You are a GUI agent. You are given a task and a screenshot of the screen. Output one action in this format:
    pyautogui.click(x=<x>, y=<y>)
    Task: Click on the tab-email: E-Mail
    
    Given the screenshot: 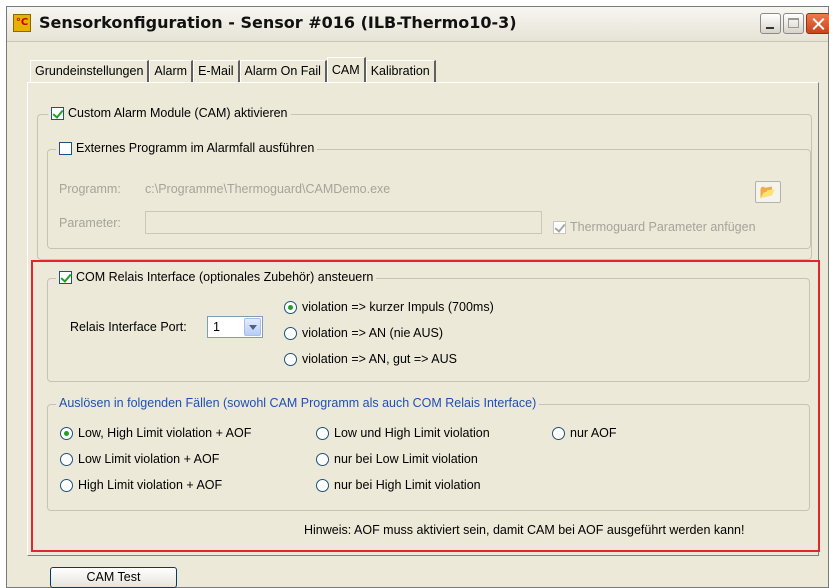 What is the action you would take?
    pyautogui.click(x=216, y=71)
    